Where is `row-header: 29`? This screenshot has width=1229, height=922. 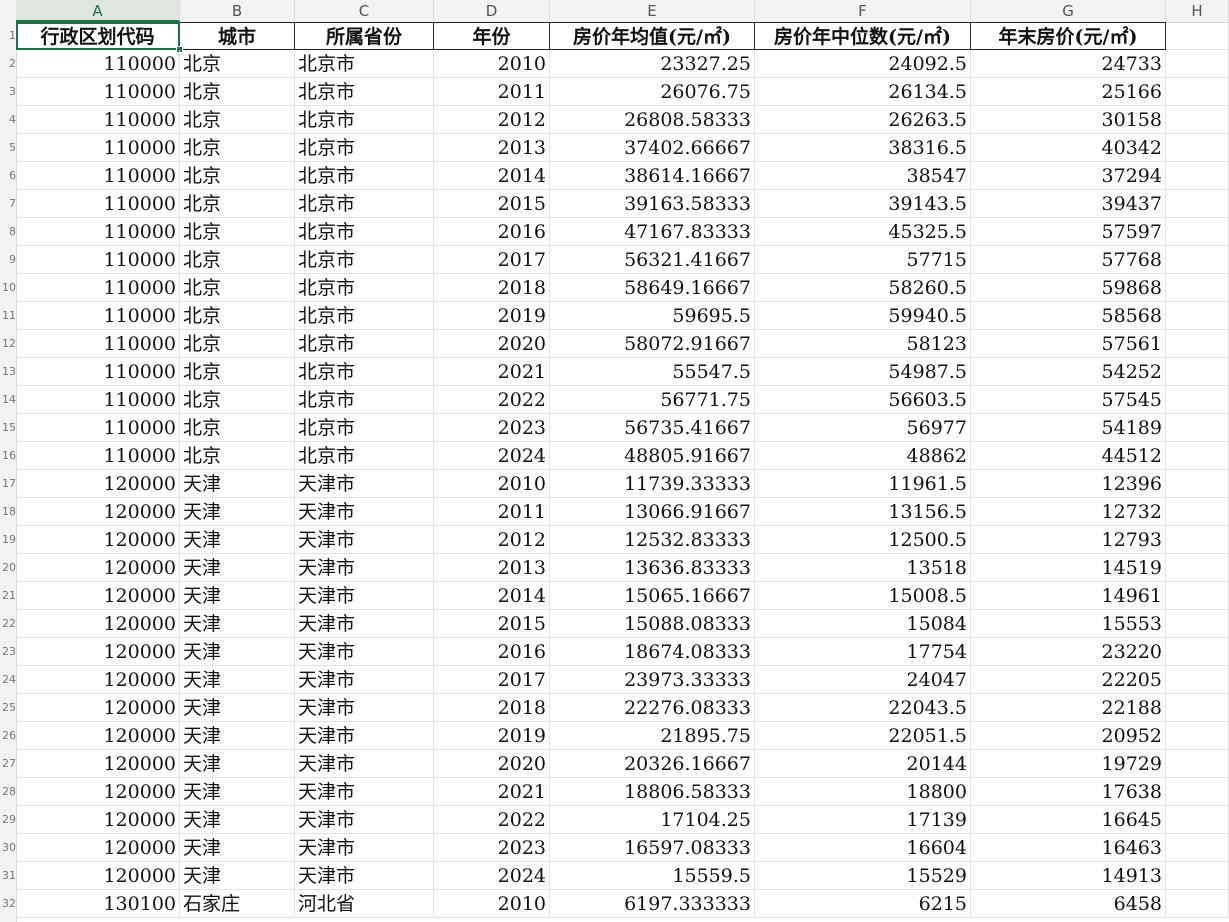
row-header: 29 is located at coordinates (8, 820).